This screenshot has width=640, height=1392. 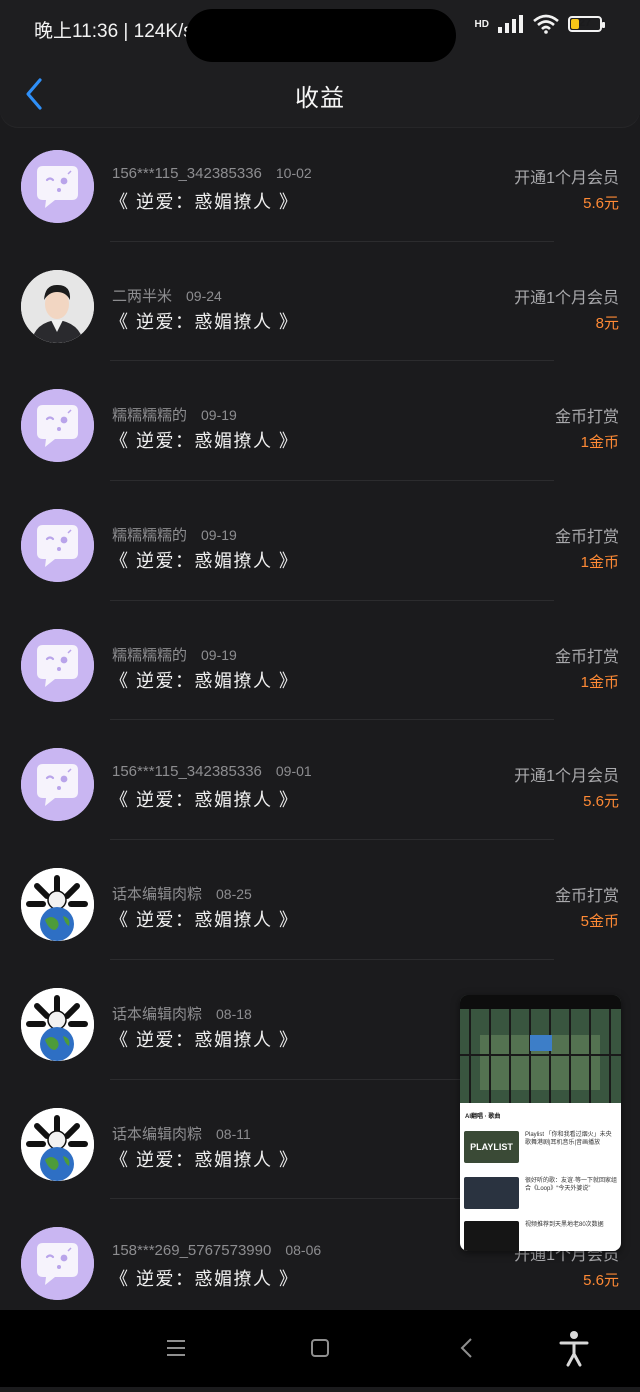 I want to click on back-triangle-icon, so click(x=466, y=1348).